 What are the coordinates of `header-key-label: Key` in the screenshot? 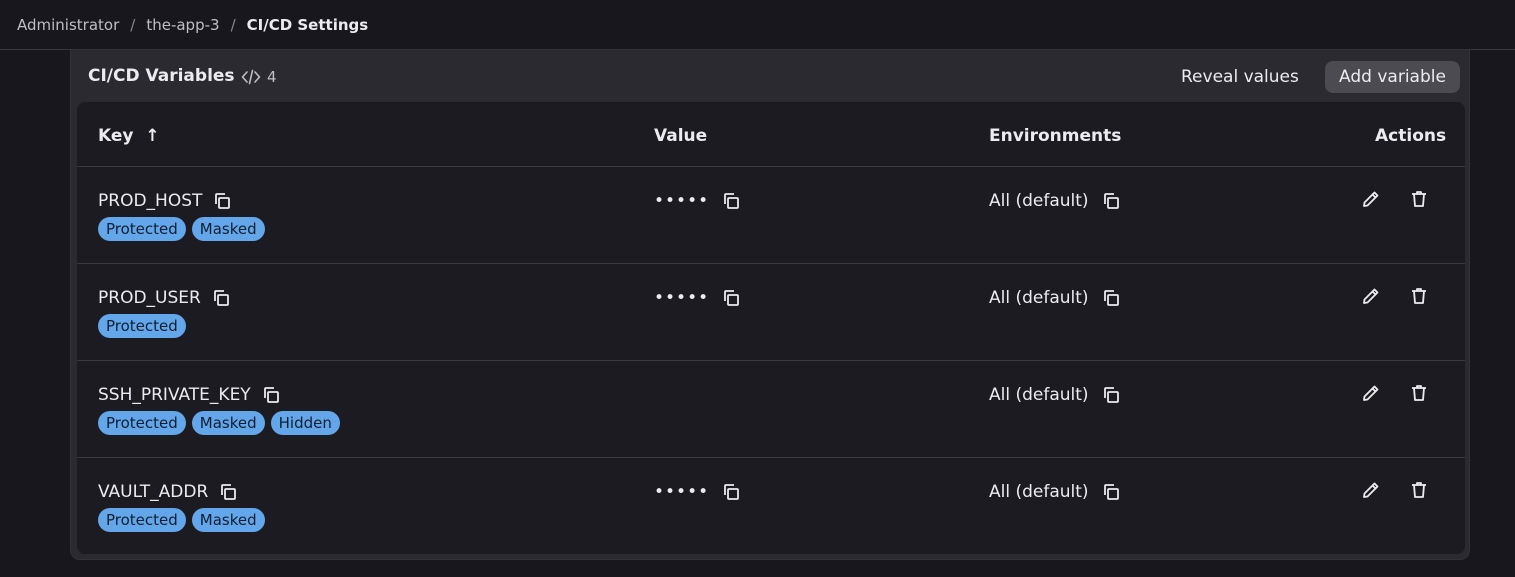 It's located at (116, 136).